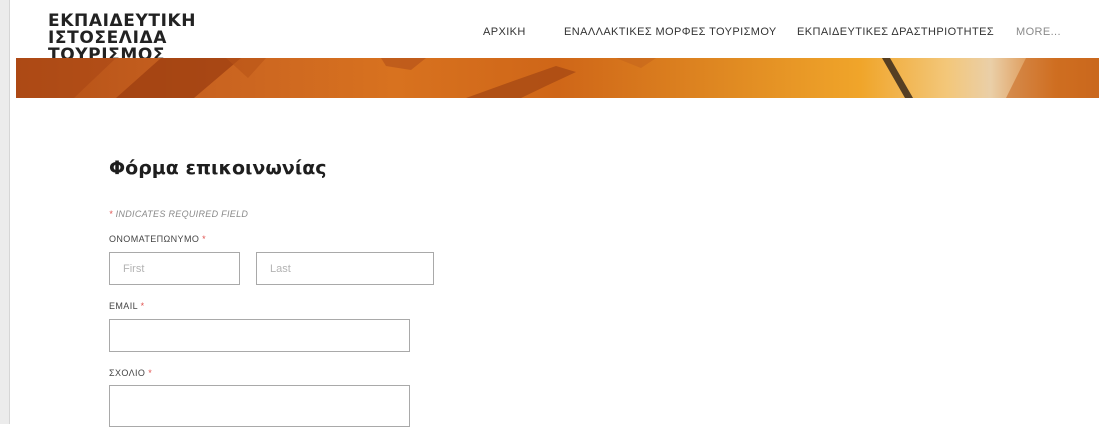 This screenshot has height=427, width=1099. I want to click on email-label: EMAIL *, so click(127, 306).